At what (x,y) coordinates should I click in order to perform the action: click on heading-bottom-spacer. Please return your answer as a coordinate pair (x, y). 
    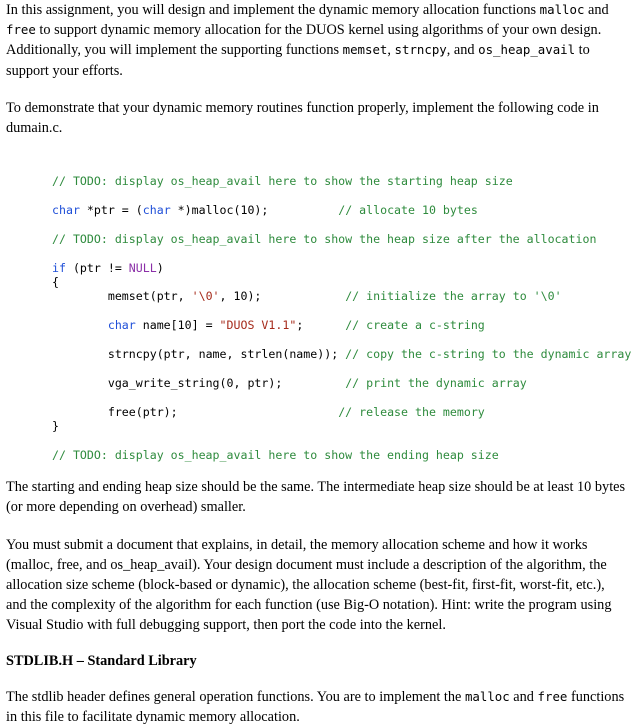
    Looking at the image, I should click on (318, 678).